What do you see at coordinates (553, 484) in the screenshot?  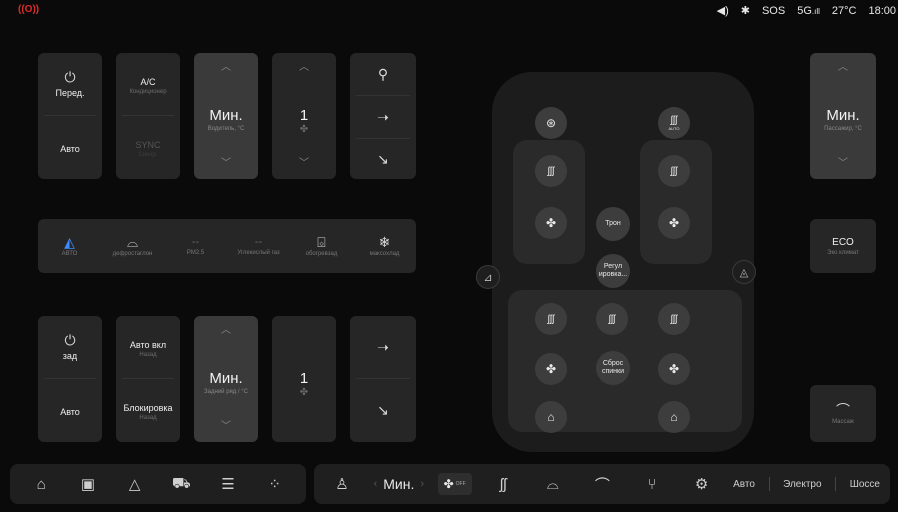 I see `defrost-icon: ⌓` at bounding box center [553, 484].